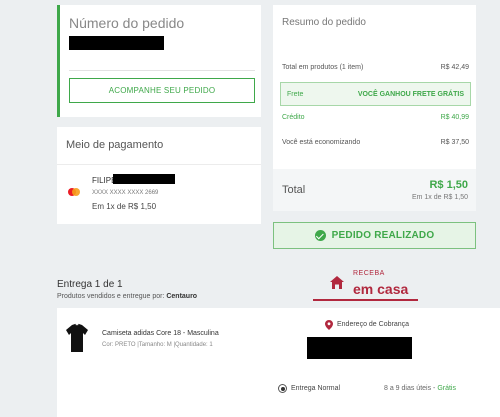 This screenshot has height=417, width=500. Describe the element at coordinates (116, 43) in the screenshot. I see `redacted-order-number` at that location.